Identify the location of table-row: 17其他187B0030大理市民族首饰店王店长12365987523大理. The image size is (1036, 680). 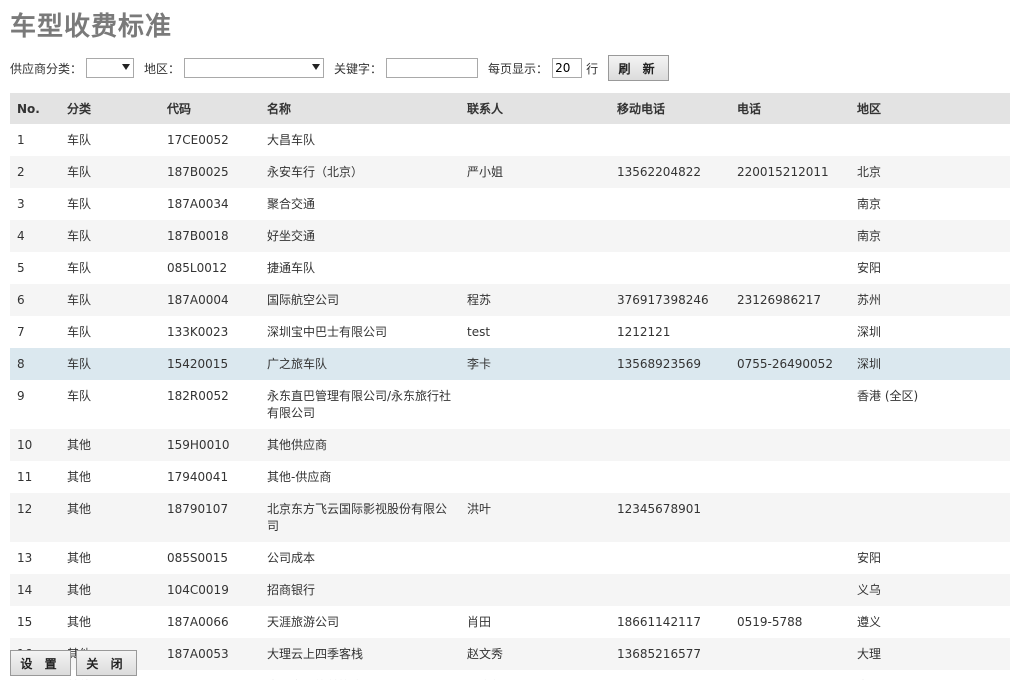
(510, 675).